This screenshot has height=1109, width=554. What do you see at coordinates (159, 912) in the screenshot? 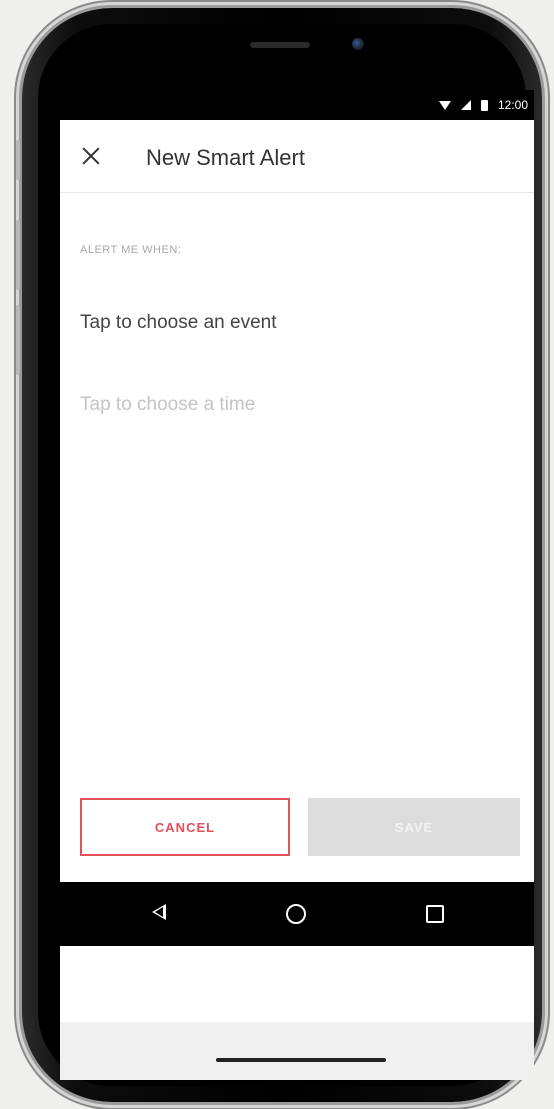
I see `back-icon` at bounding box center [159, 912].